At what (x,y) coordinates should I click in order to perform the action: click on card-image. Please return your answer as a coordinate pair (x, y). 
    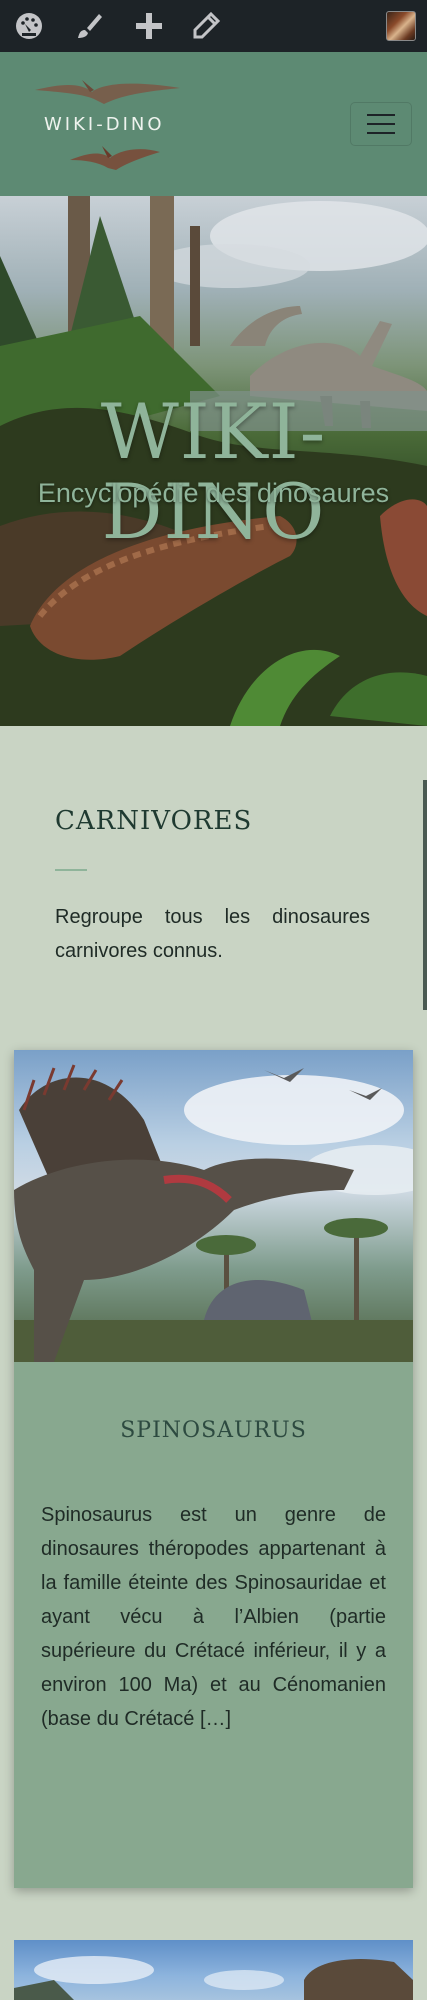
    Looking at the image, I should click on (213, 1206).